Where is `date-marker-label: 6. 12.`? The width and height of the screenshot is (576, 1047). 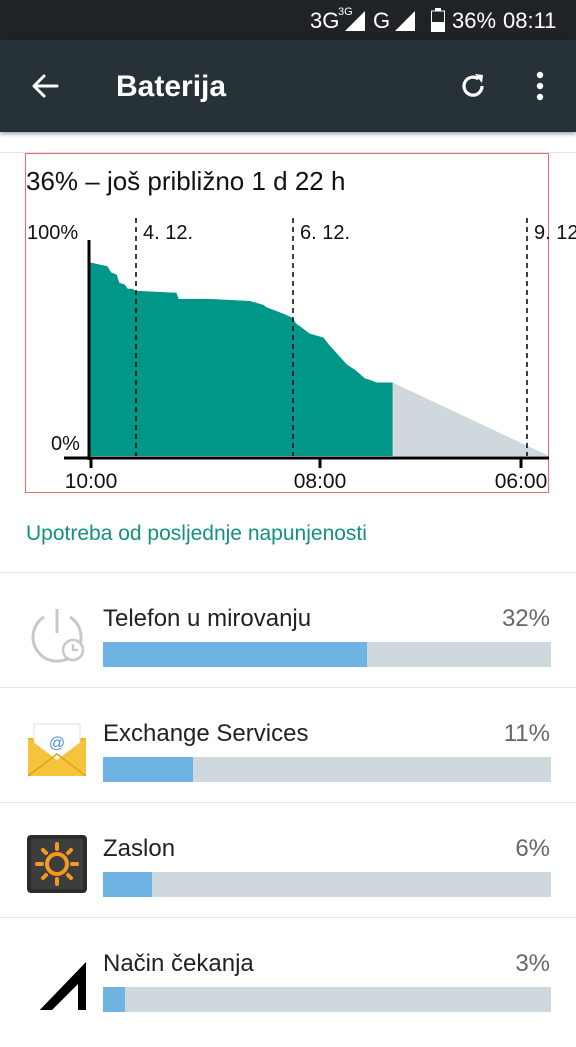 date-marker-label: 6. 12. is located at coordinates (325, 233).